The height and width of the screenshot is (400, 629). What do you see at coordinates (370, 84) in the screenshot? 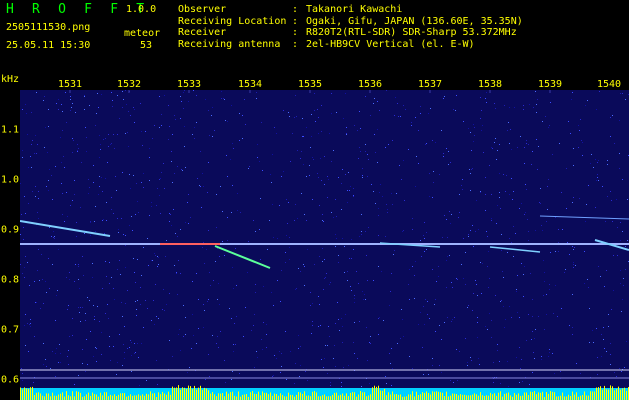
I see `time-tick-label: 1536` at bounding box center [370, 84].